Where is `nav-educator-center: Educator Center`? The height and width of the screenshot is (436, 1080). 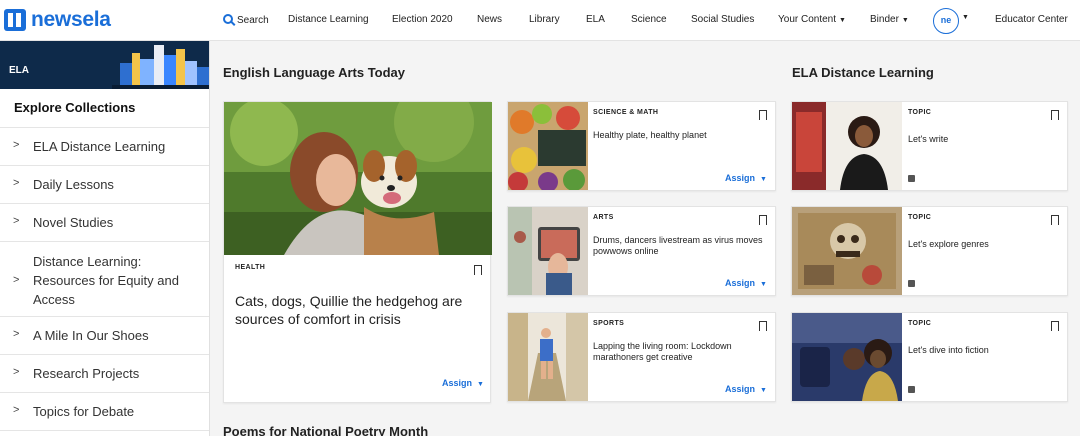
nav-educator-center: Educator Center is located at coordinates (1031, 19).